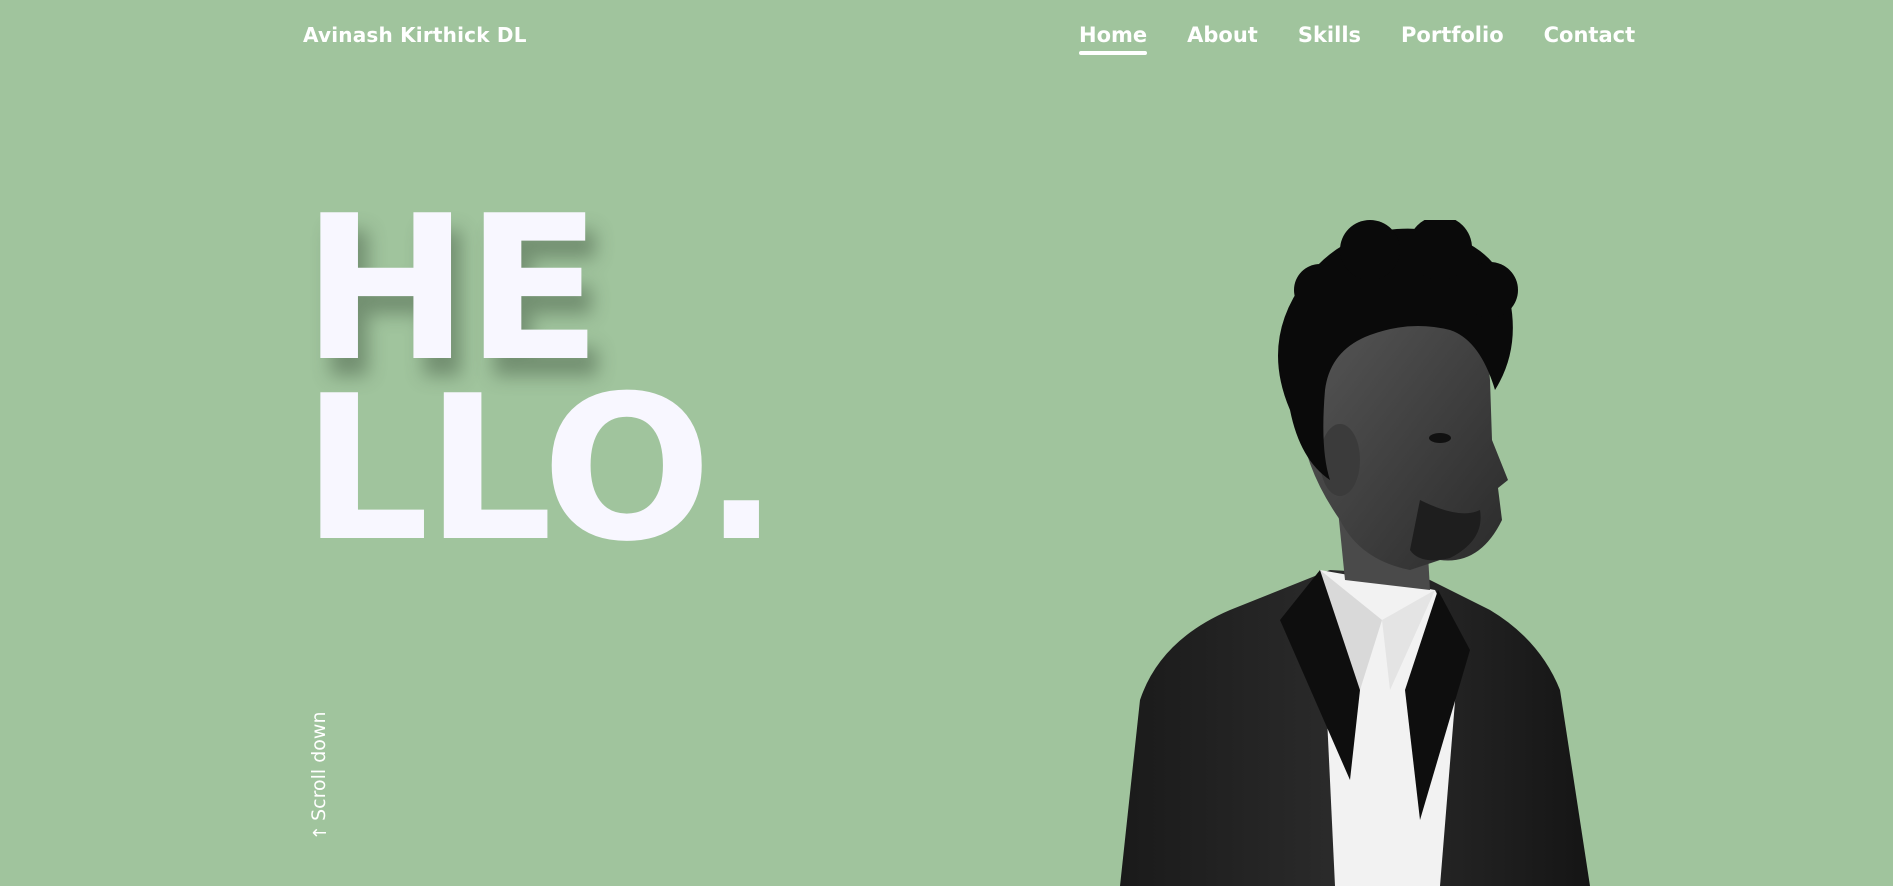  I want to click on scroll-down-content: → Scroll down, so click(319, 777).